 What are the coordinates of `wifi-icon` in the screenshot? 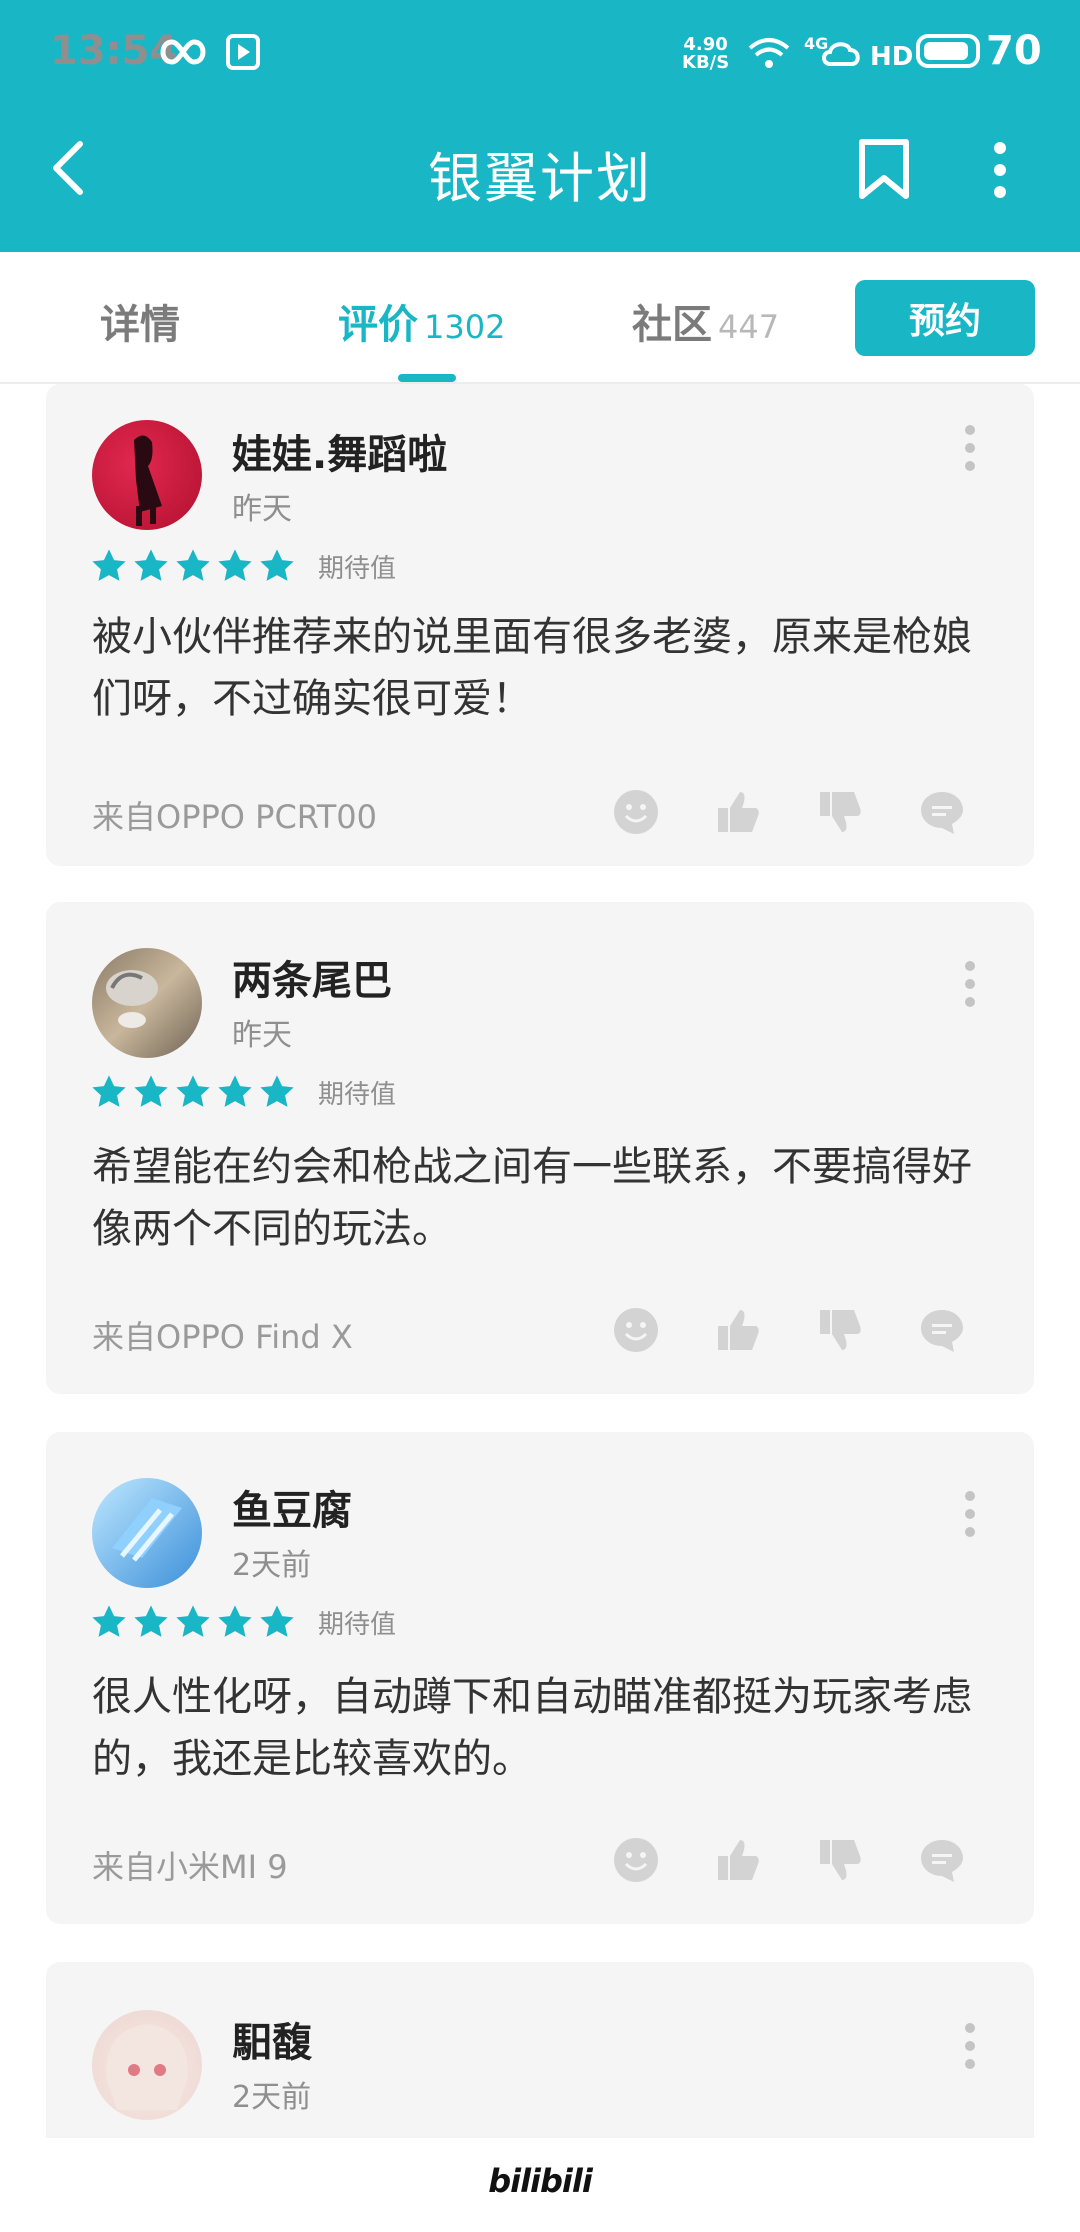 It's located at (769, 53).